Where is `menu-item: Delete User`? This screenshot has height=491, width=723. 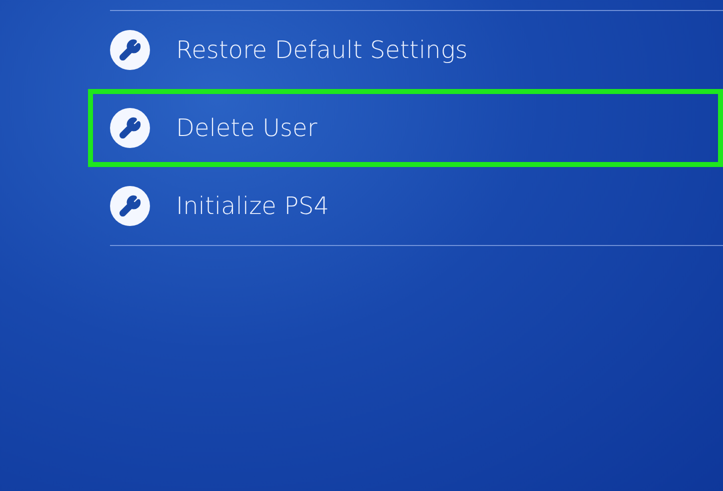
menu-item: Delete User is located at coordinates (405, 128).